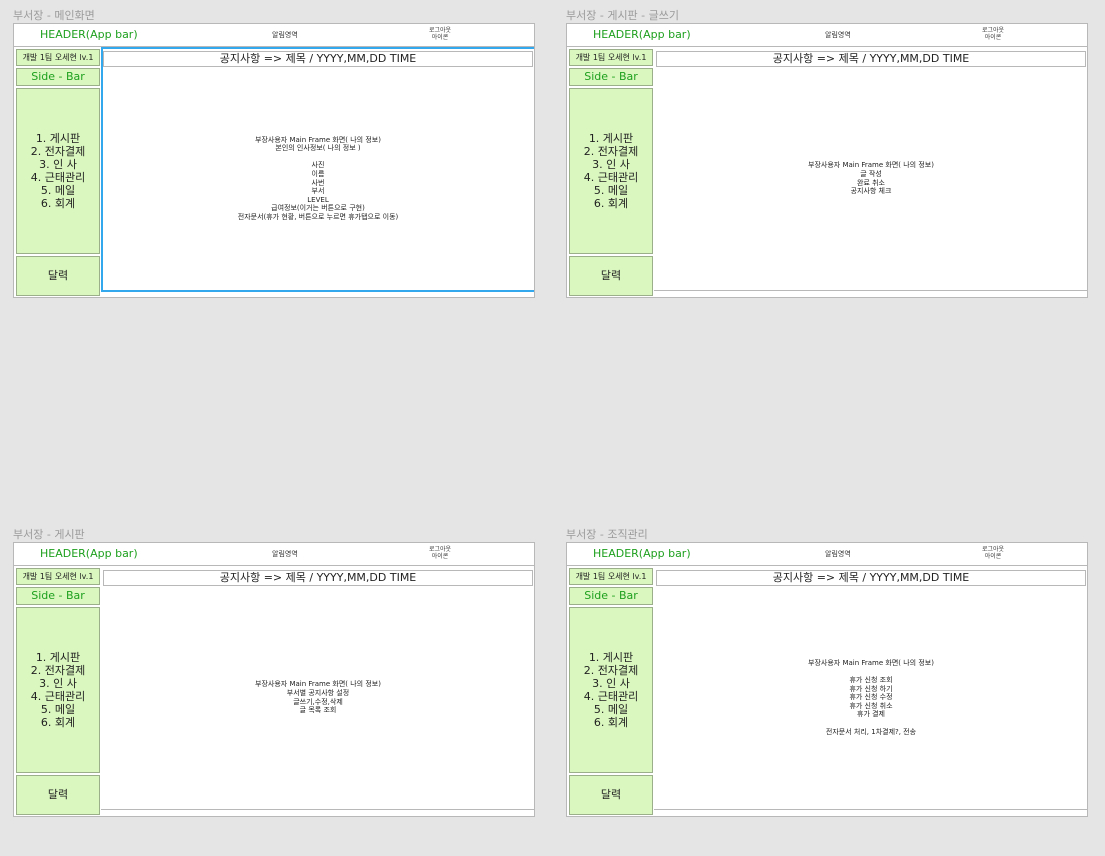  I want to click on content-line: 공지사항 체크, so click(871, 191).